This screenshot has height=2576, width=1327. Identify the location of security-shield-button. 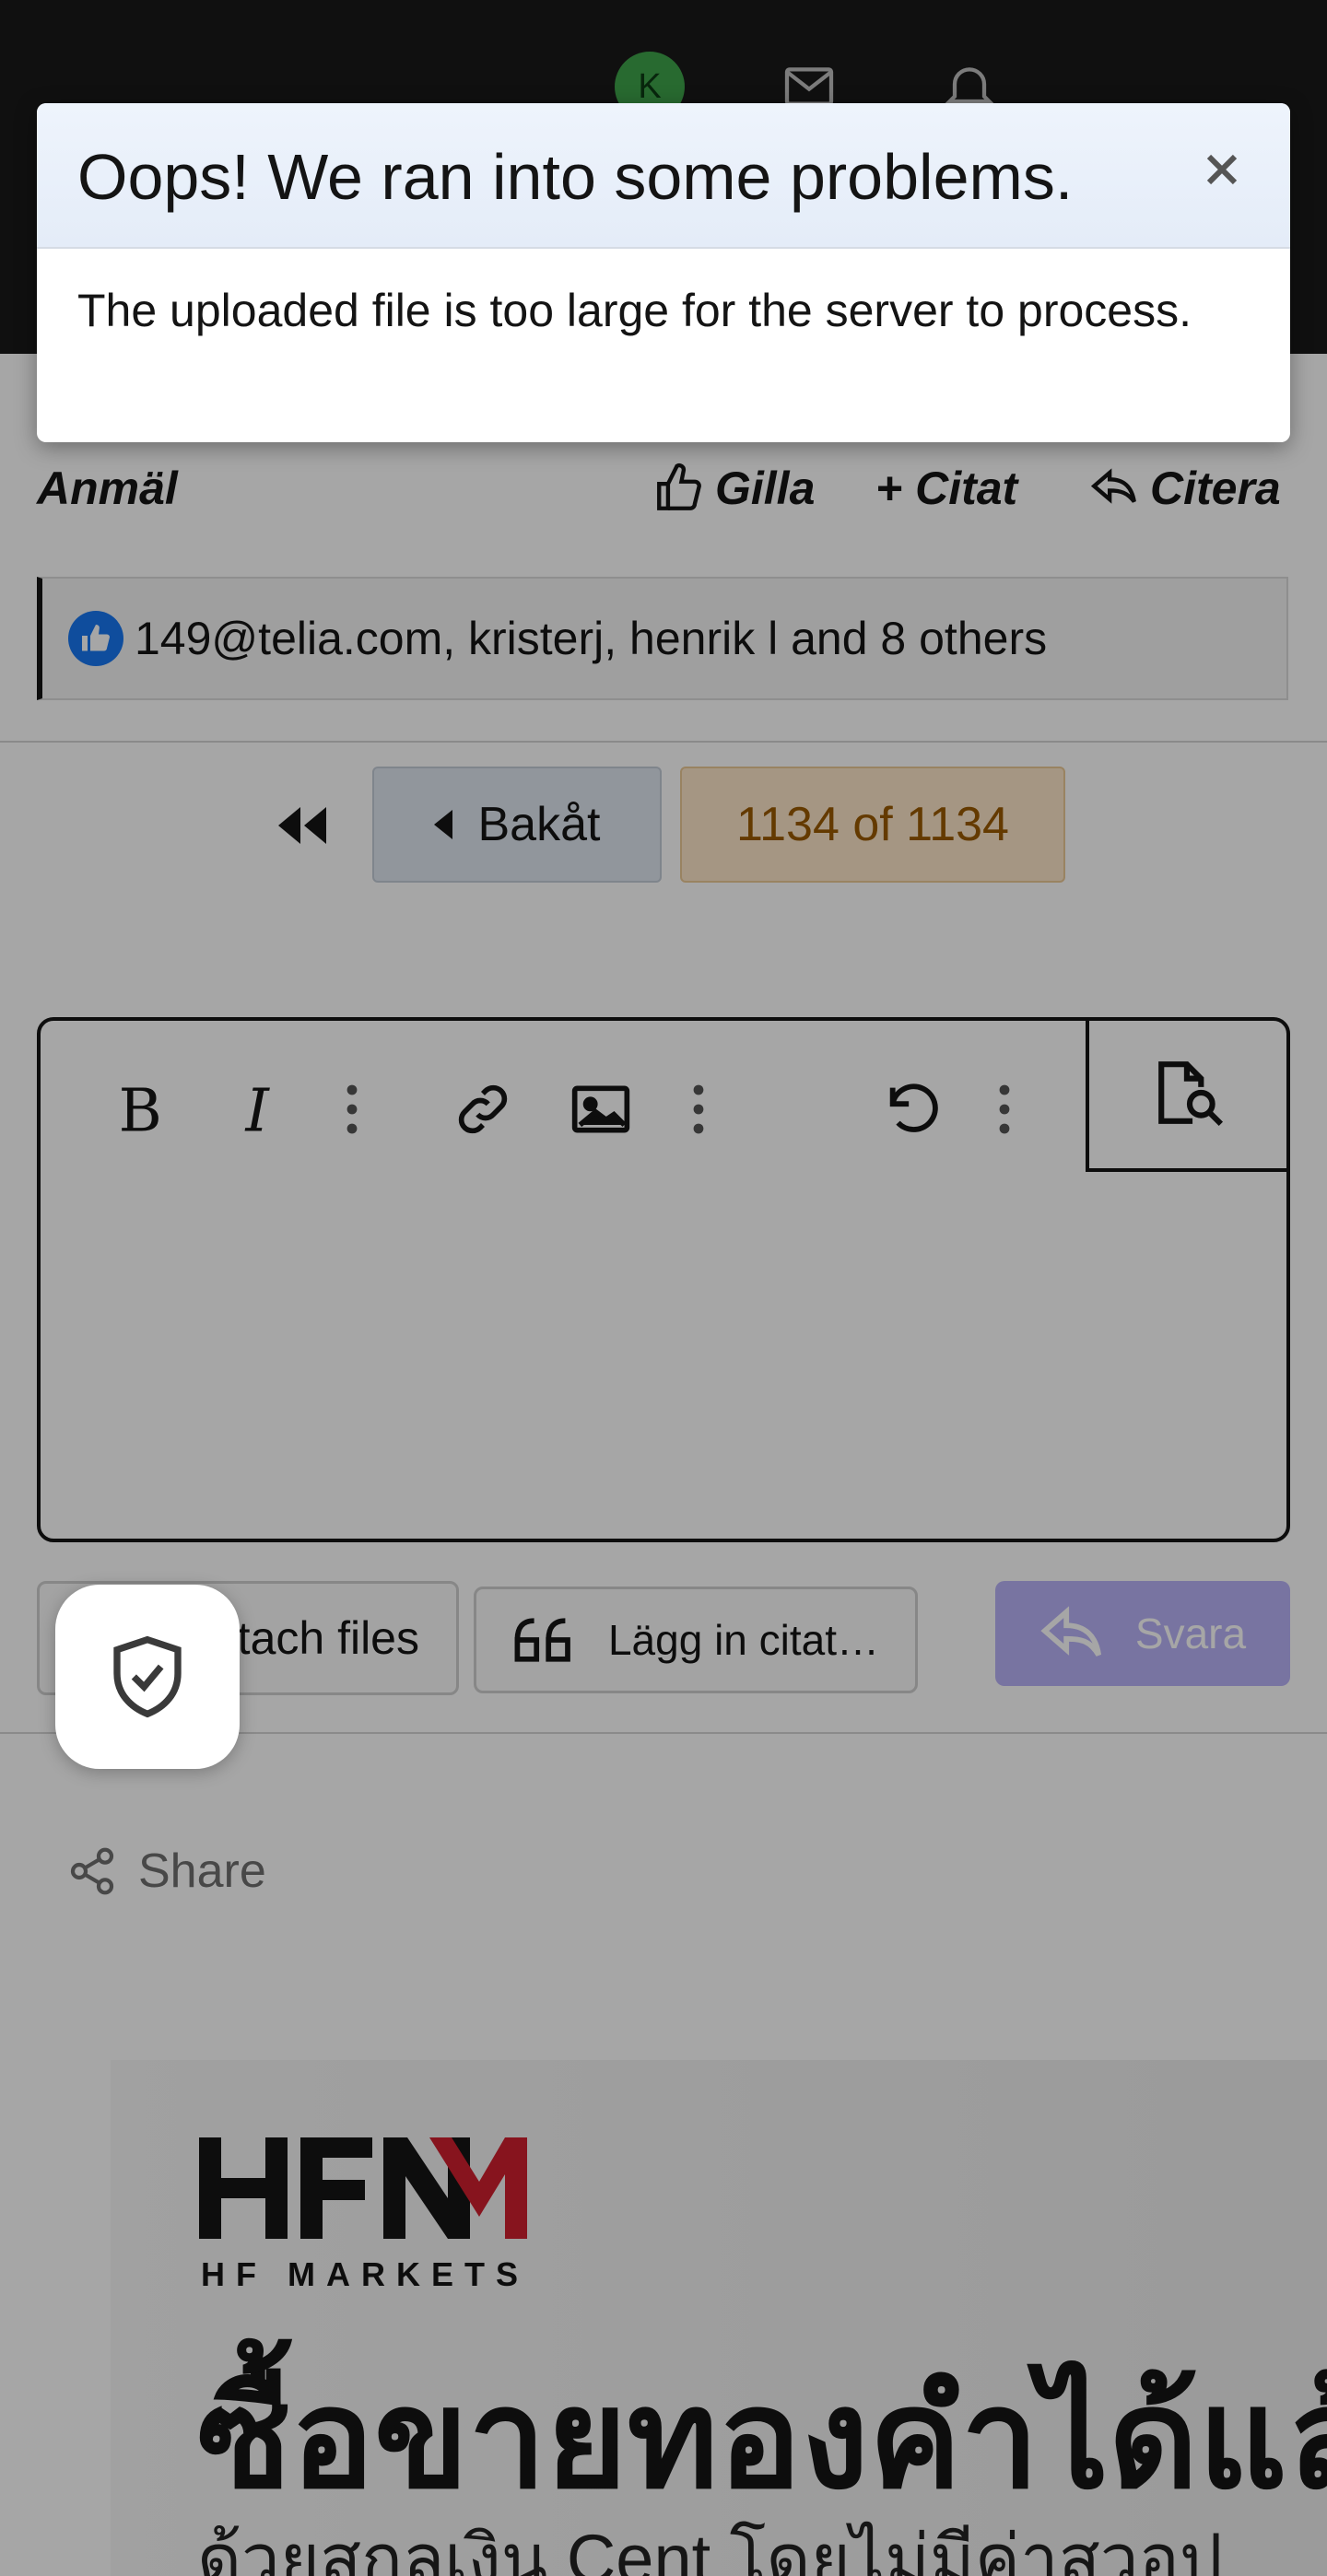
(147, 1677).